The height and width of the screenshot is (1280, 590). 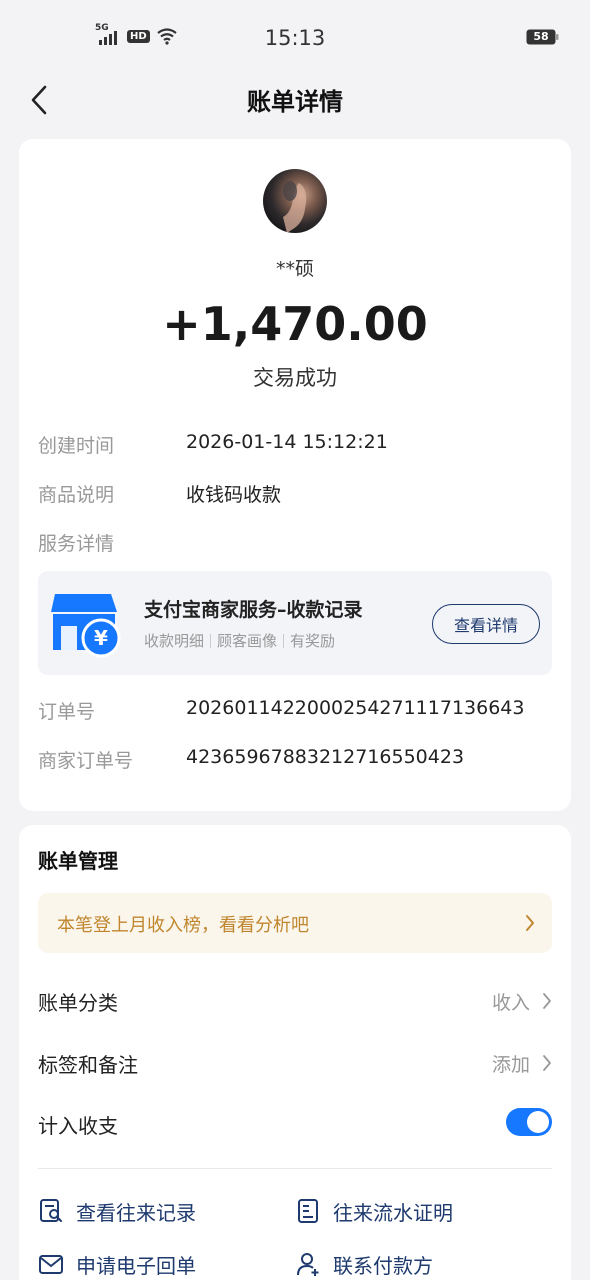 I want to click on clock-time: 15:13, so click(x=295, y=38).